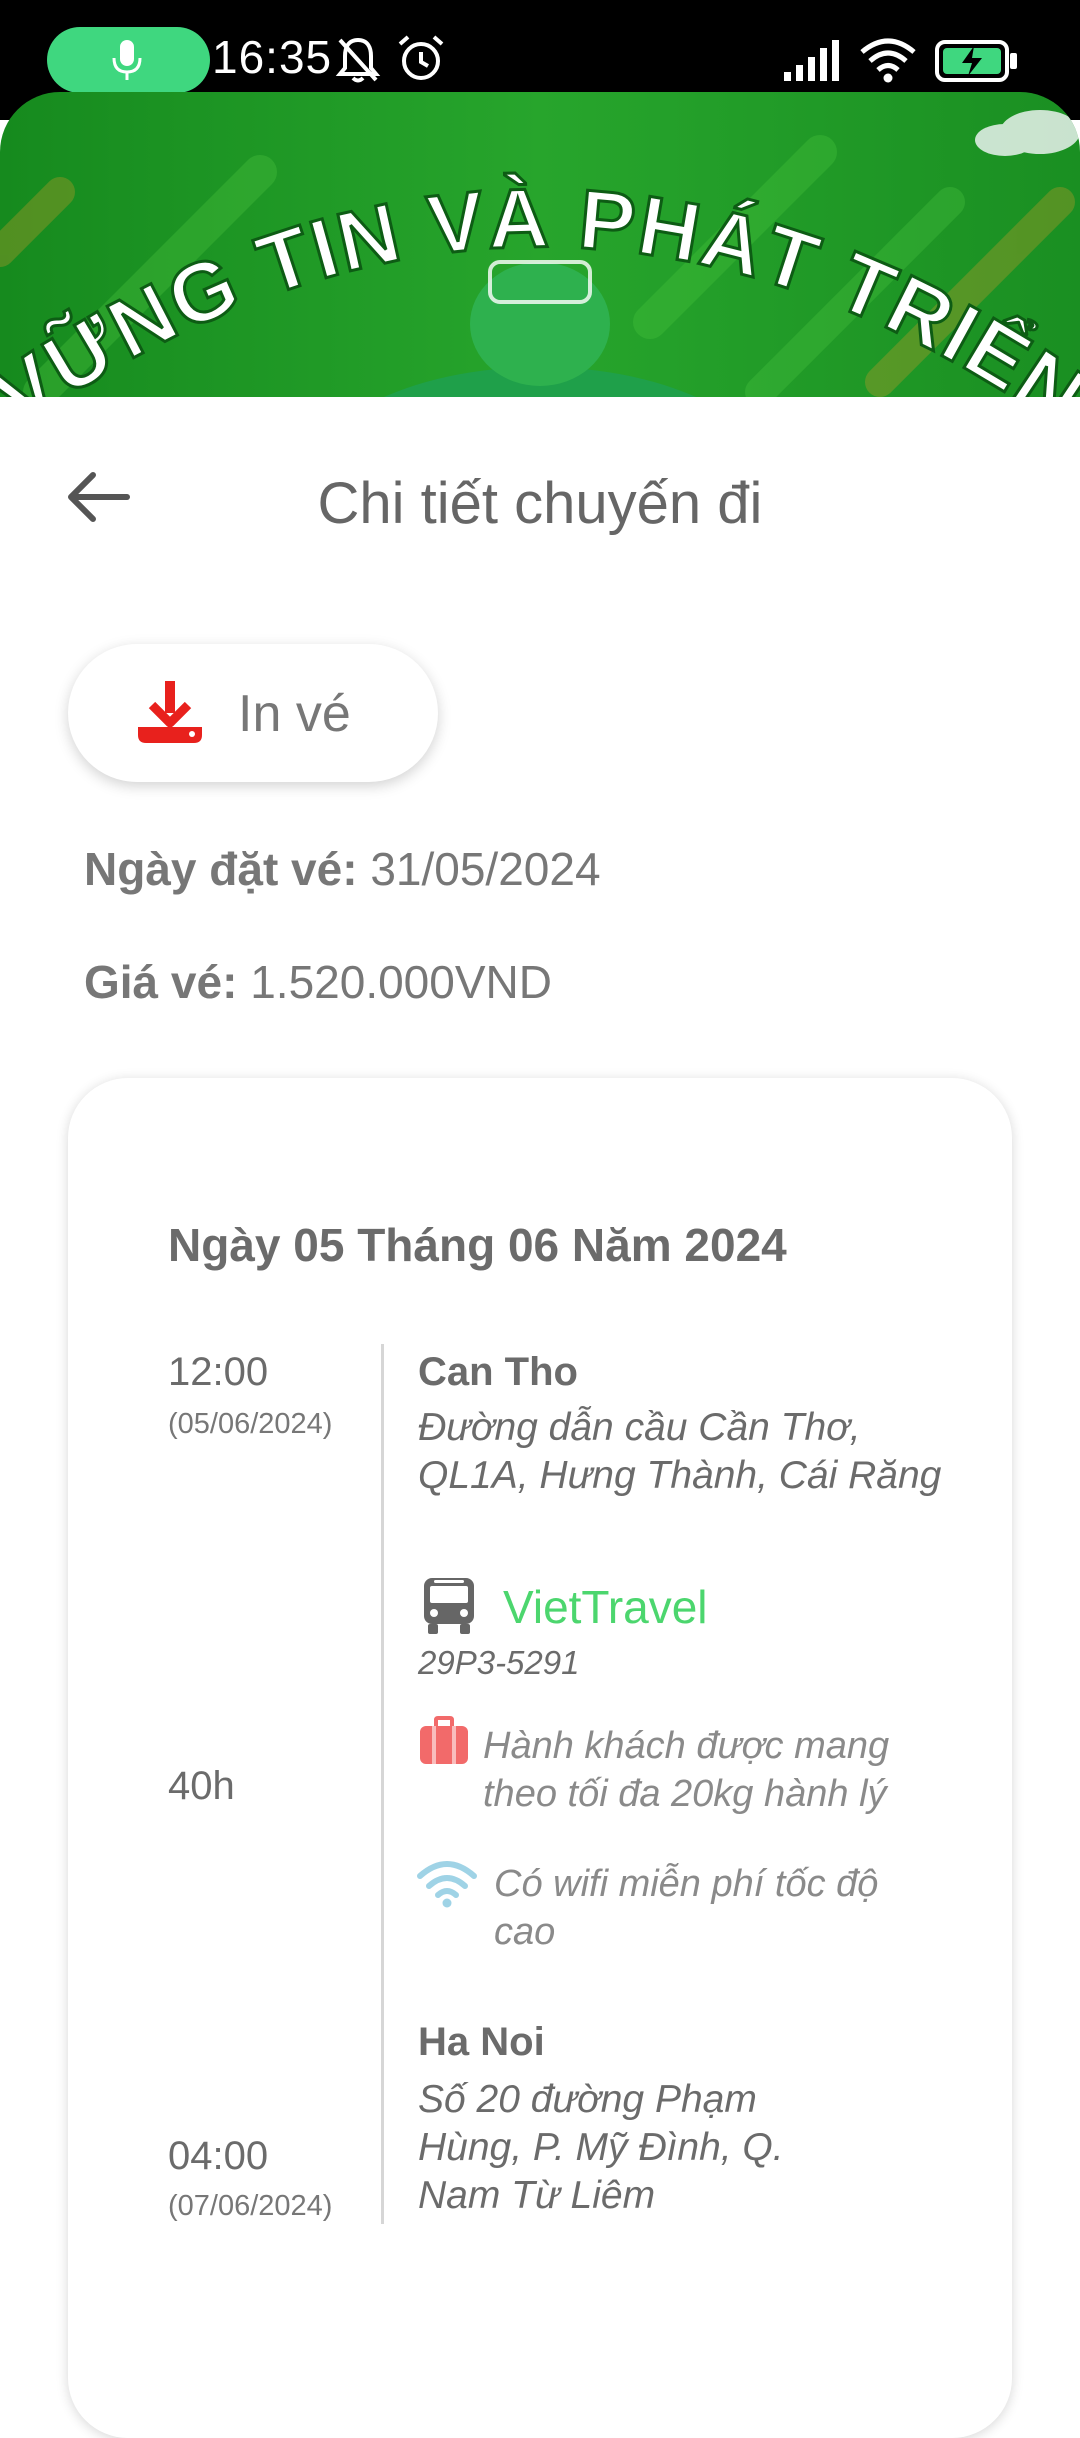 The height and width of the screenshot is (2438, 1080). Describe the element at coordinates (477, 1245) in the screenshot. I see `trip-date-heading: Ngày 05 Tháng 06 Năm 2024` at that location.